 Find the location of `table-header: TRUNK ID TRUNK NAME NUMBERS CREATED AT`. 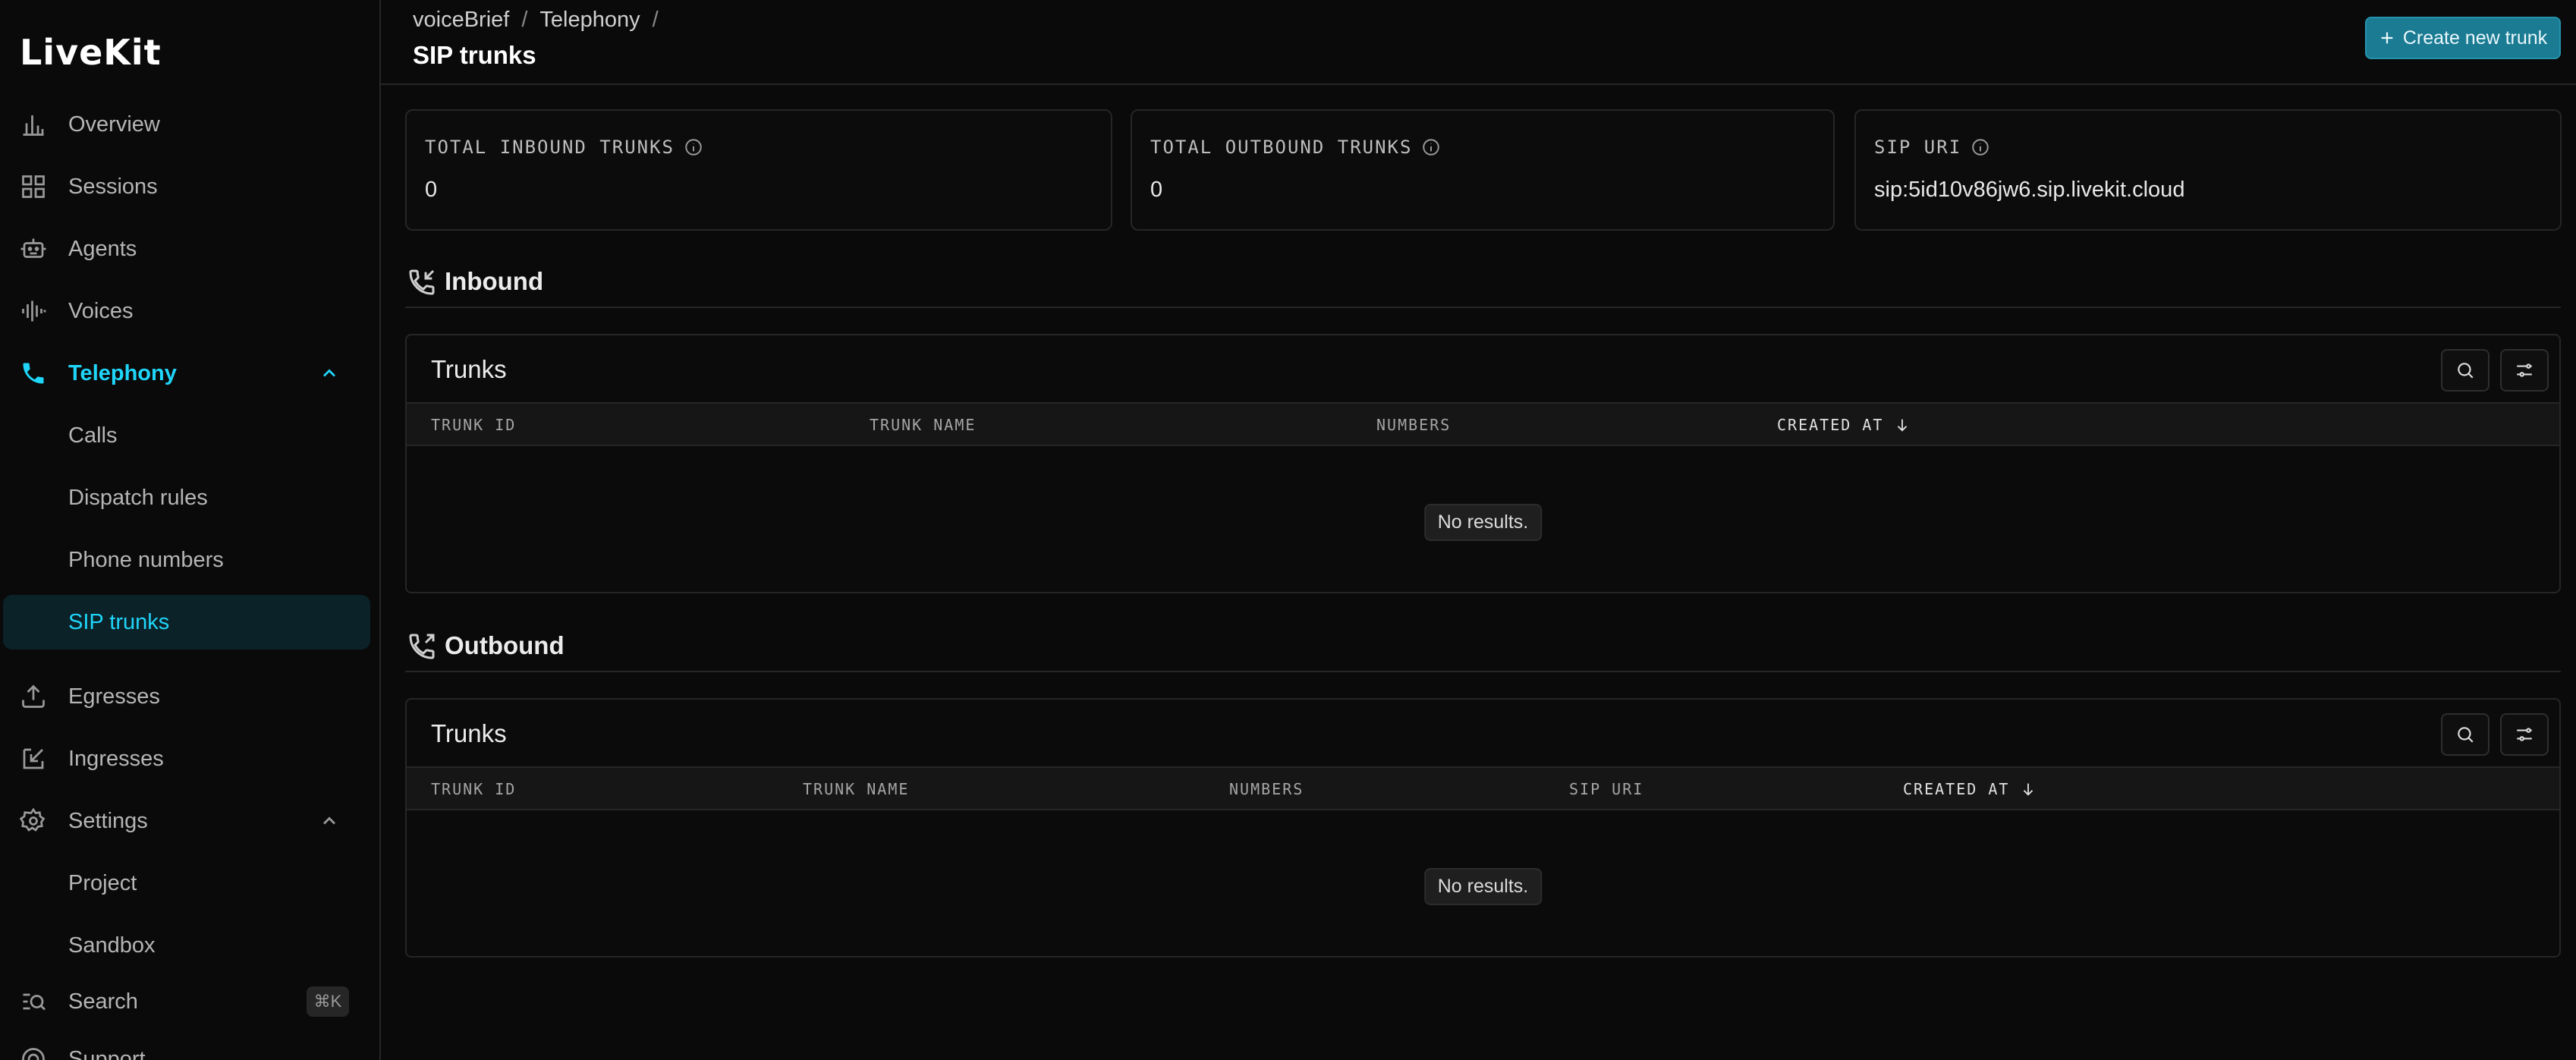

table-header: TRUNK ID TRUNK NAME NUMBERS CREATED AT is located at coordinates (1483, 424).